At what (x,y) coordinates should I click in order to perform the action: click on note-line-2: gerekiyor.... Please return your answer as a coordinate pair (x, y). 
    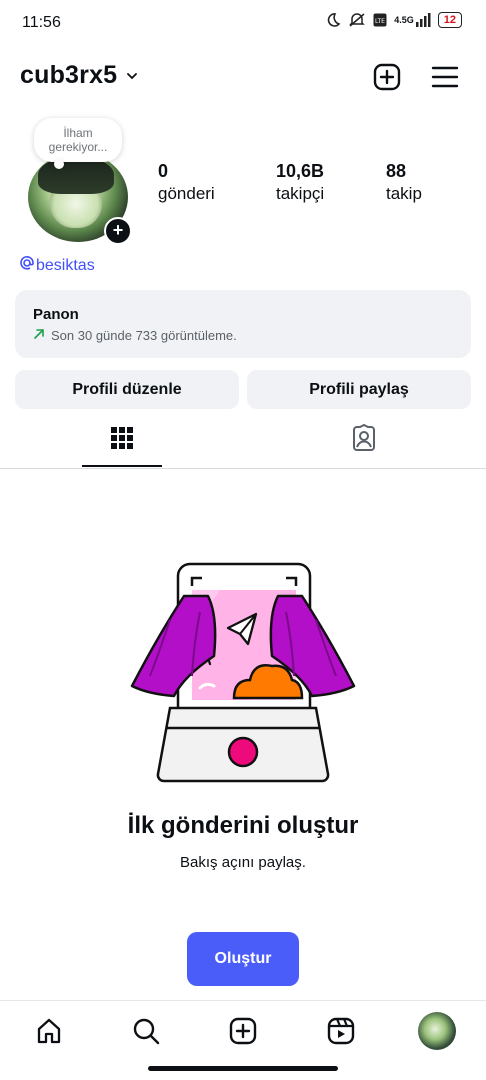
    Looking at the image, I should click on (78, 147).